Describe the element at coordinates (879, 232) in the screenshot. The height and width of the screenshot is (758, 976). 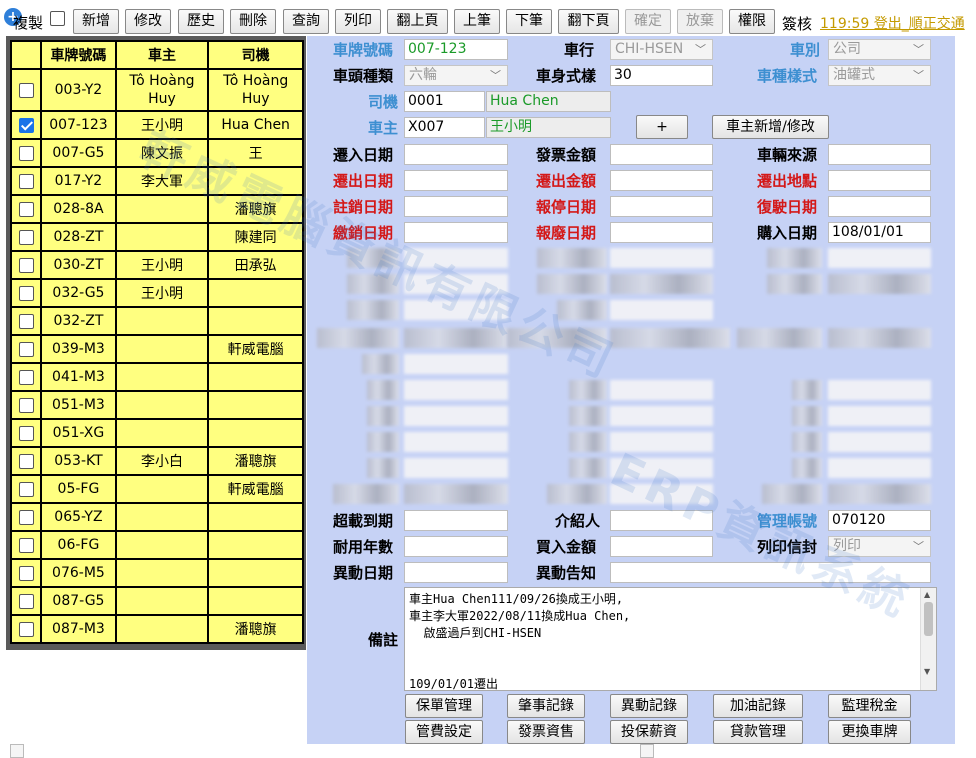
I see `purchase-date-field: 108/01/01` at that location.